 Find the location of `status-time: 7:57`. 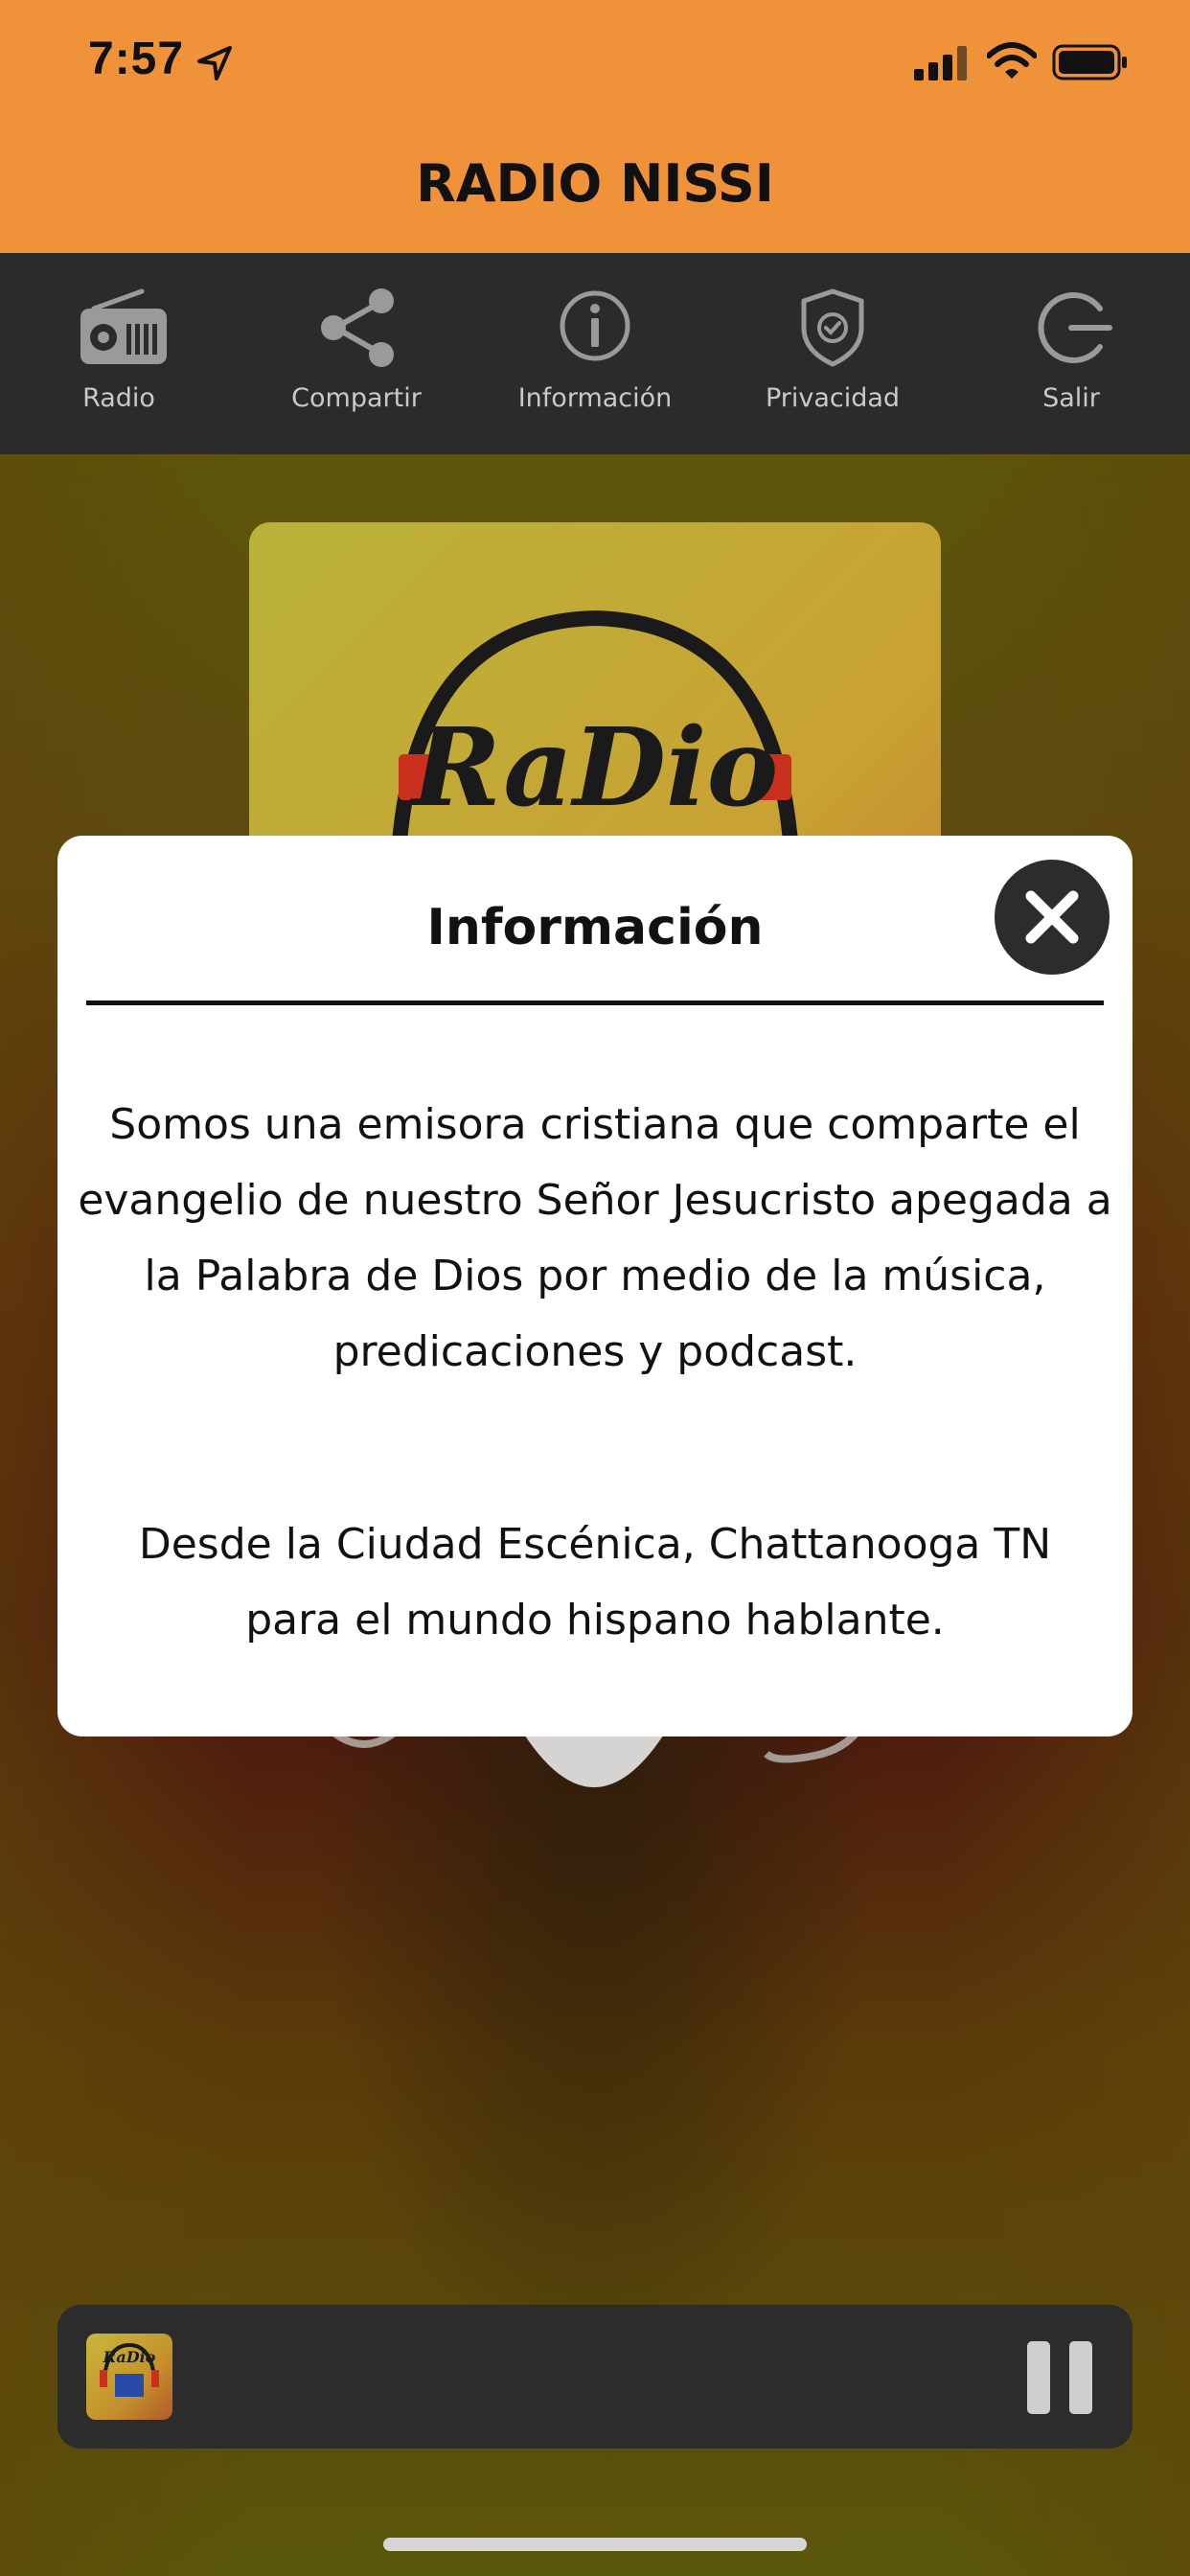

status-time: 7:57 is located at coordinates (136, 59).